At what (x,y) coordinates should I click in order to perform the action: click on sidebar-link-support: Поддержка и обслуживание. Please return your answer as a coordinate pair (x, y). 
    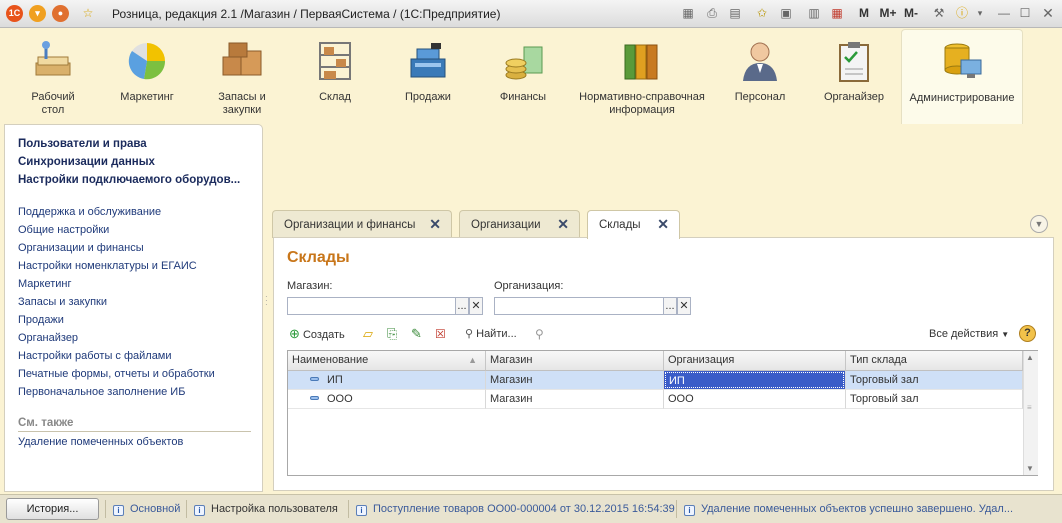
    Looking at the image, I should click on (89, 212).